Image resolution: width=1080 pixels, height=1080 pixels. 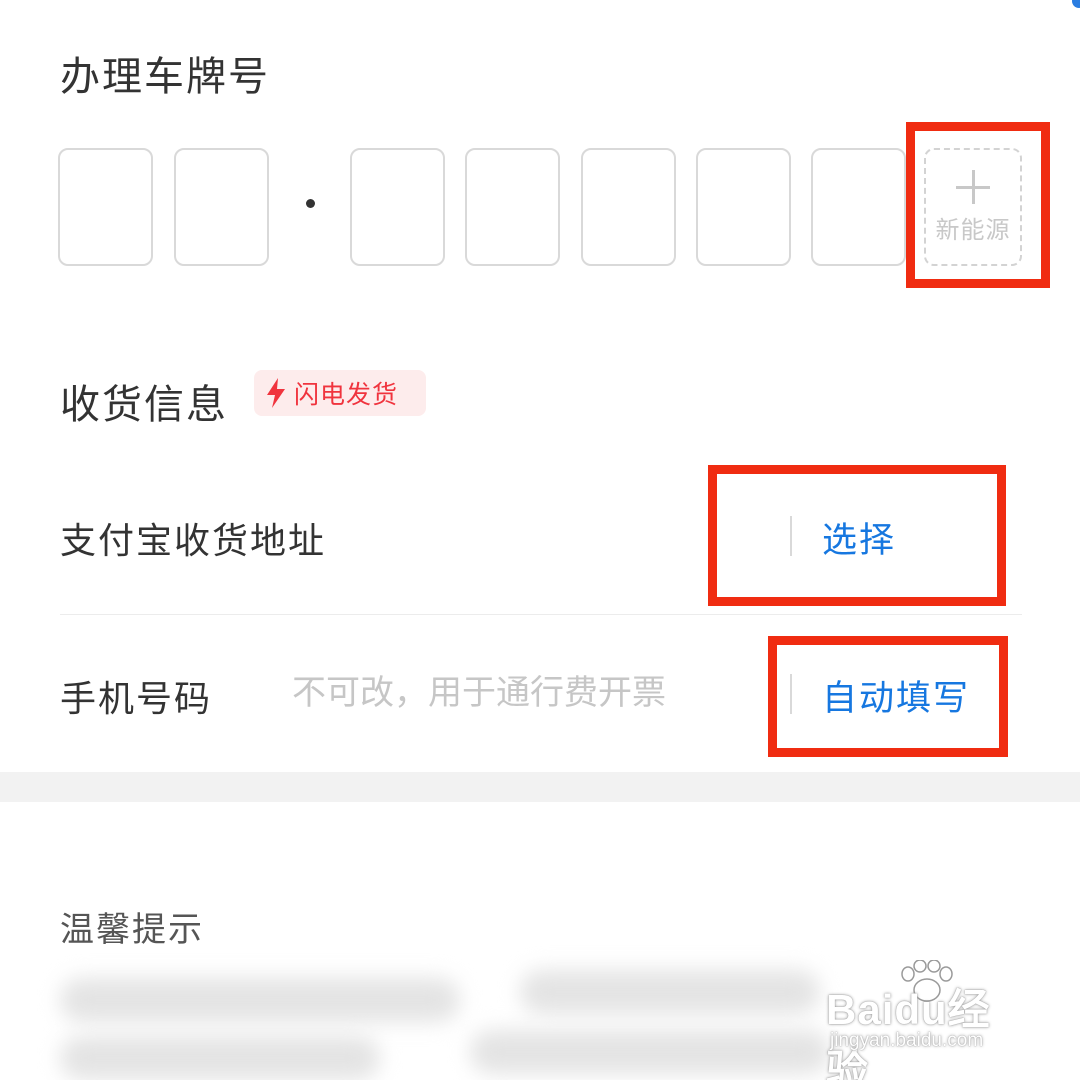 What do you see at coordinates (132, 930) in the screenshot?
I see `tips-title: 温馨提示` at bounding box center [132, 930].